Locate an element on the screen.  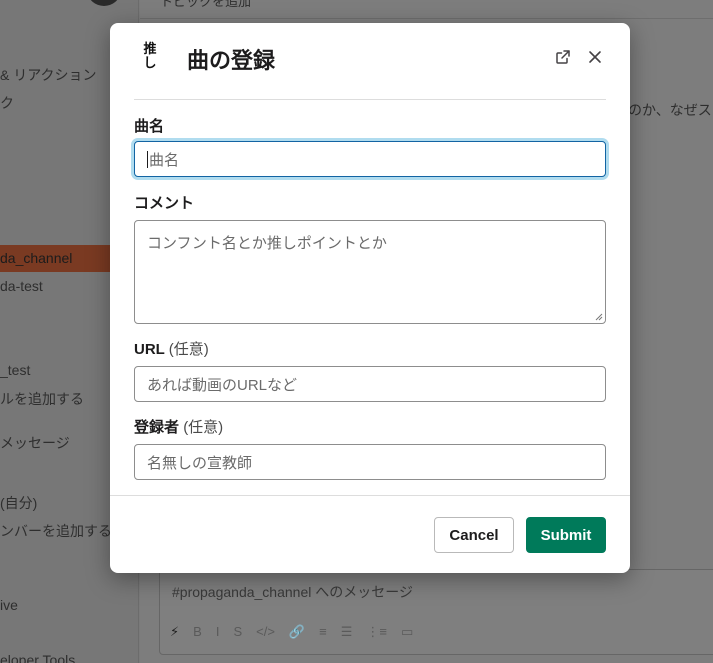
modal-header: 推 し 曲の登録 is located at coordinates (371, 69).